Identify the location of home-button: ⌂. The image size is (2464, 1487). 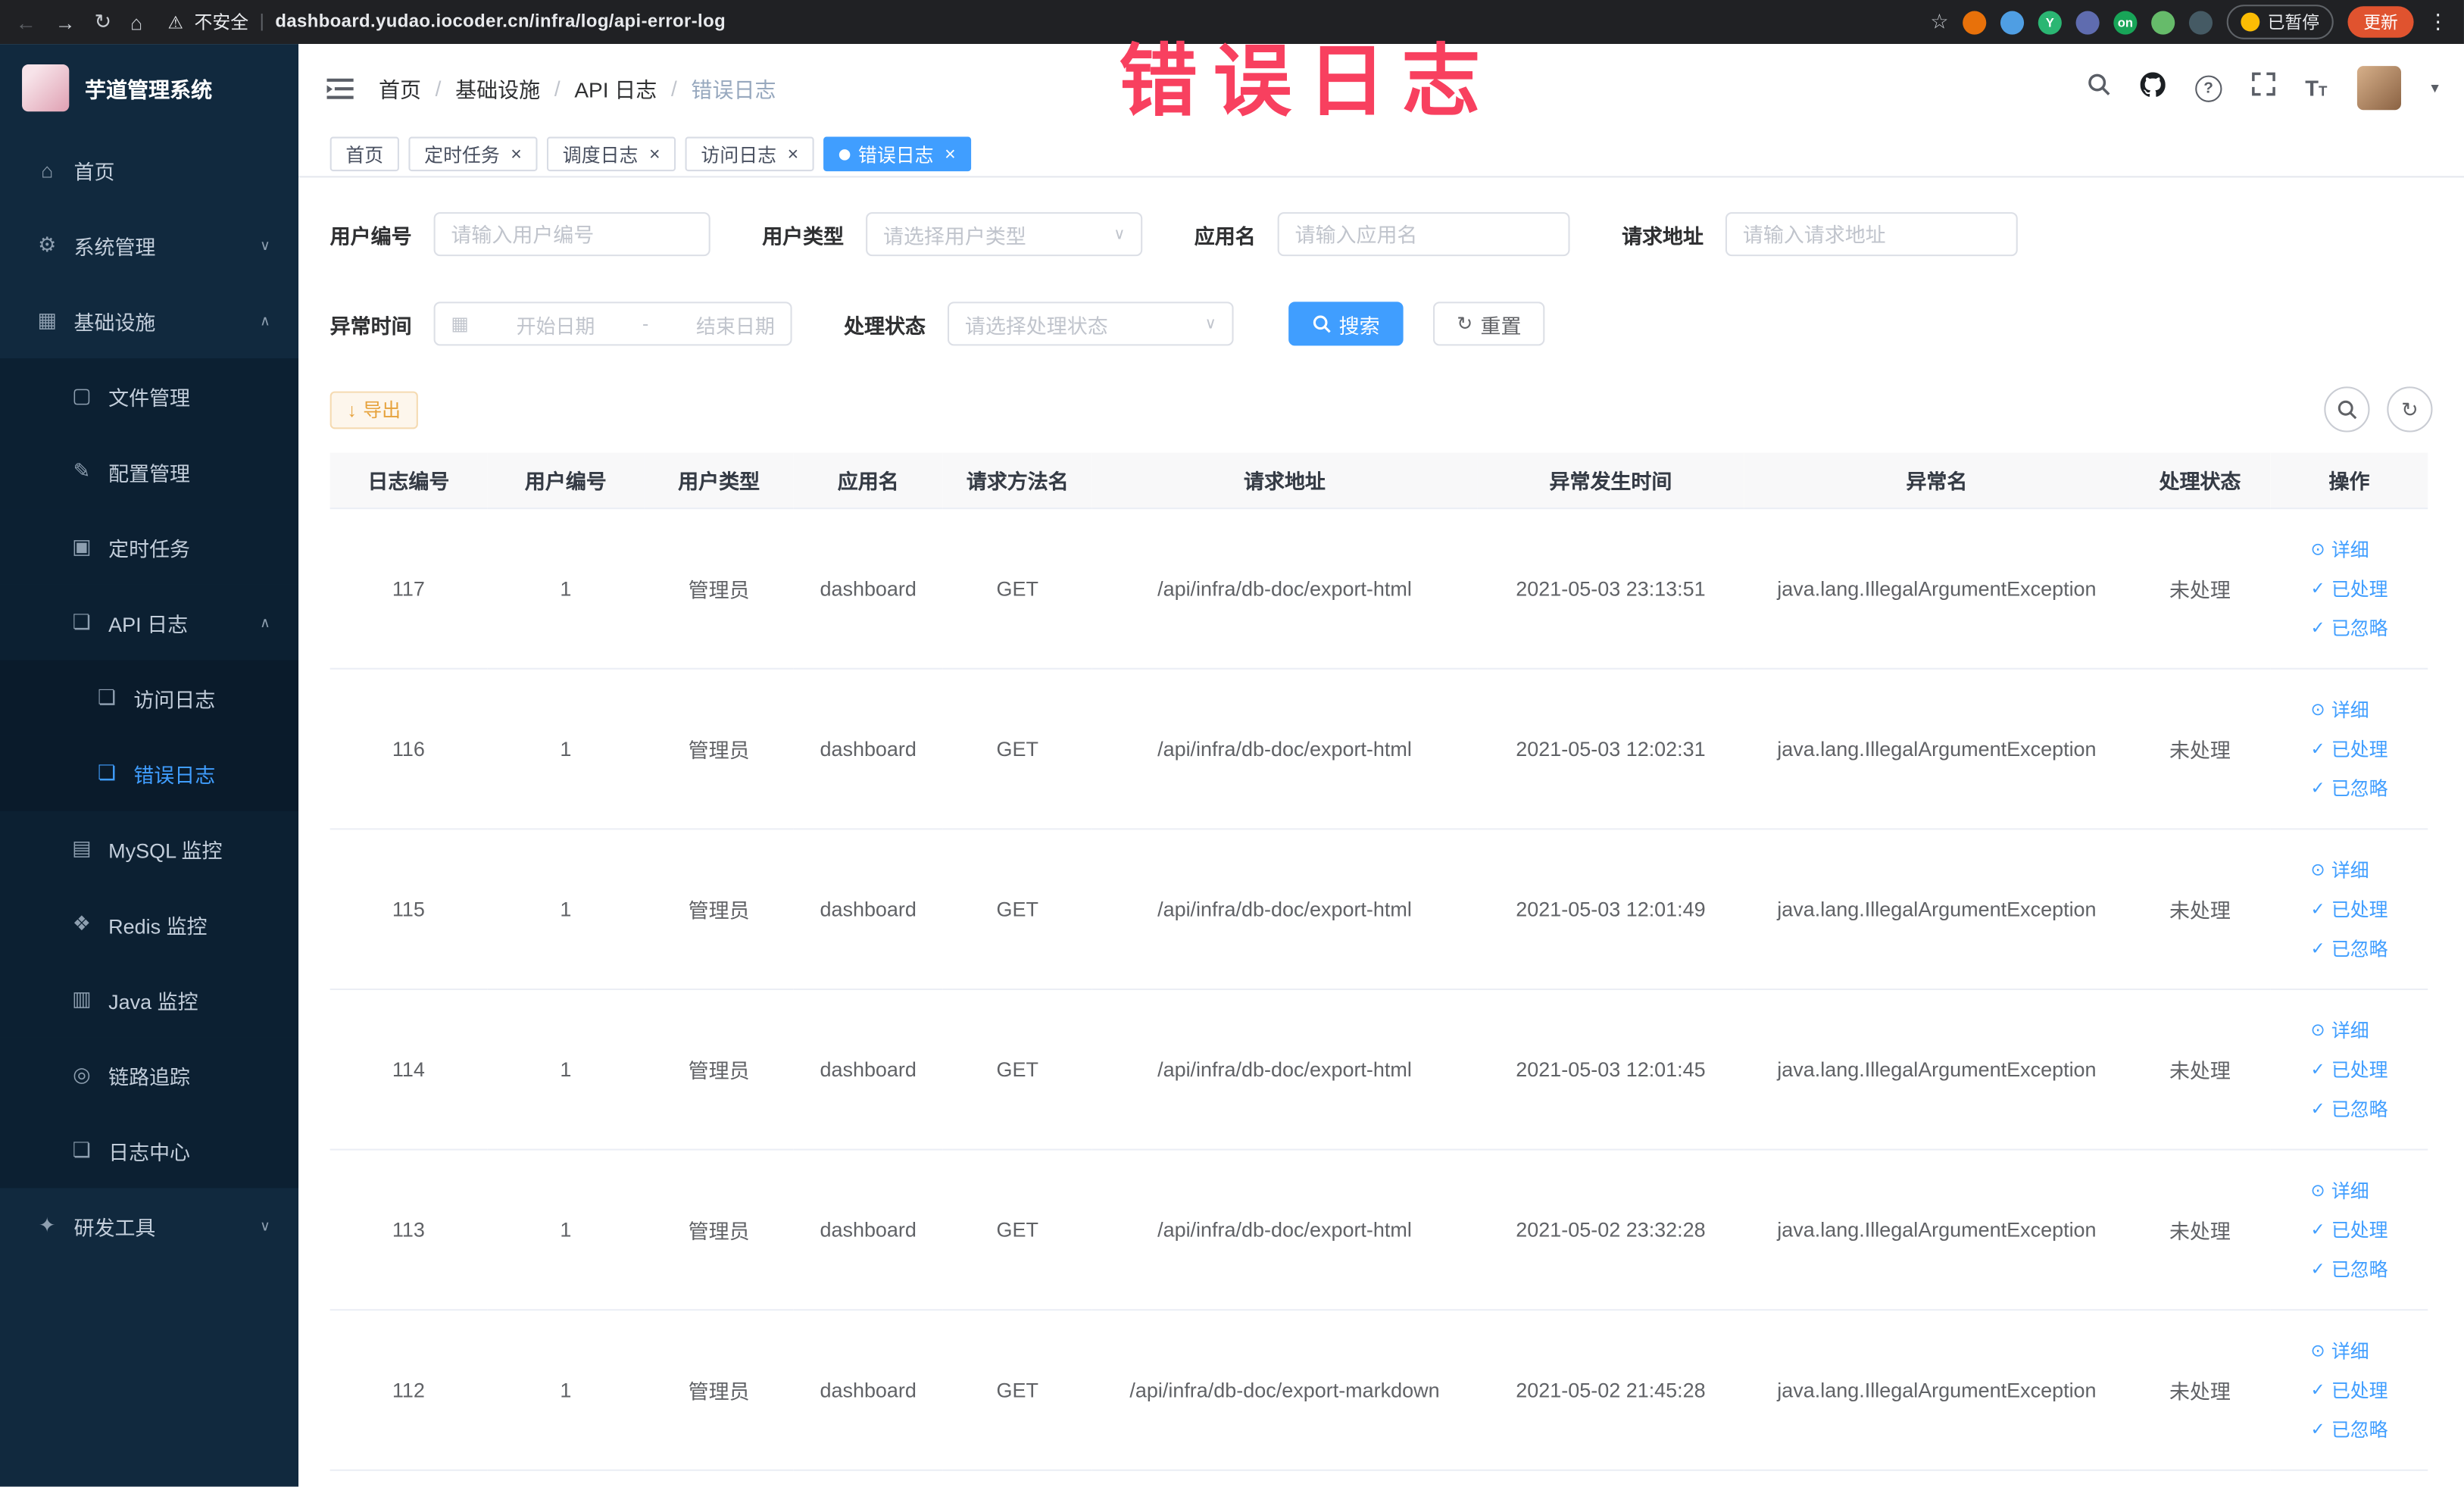
(136, 21).